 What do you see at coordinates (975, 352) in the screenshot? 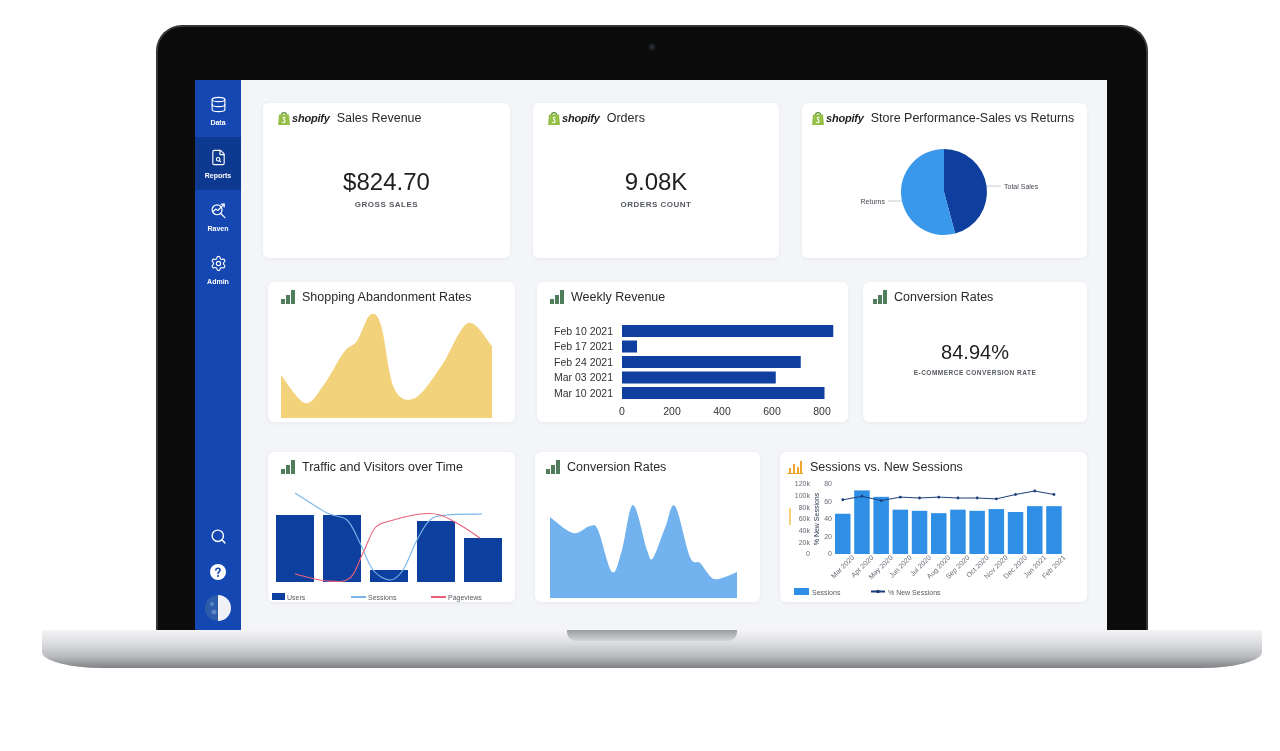
I see `metric-value: 84.94%` at bounding box center [975, 352].